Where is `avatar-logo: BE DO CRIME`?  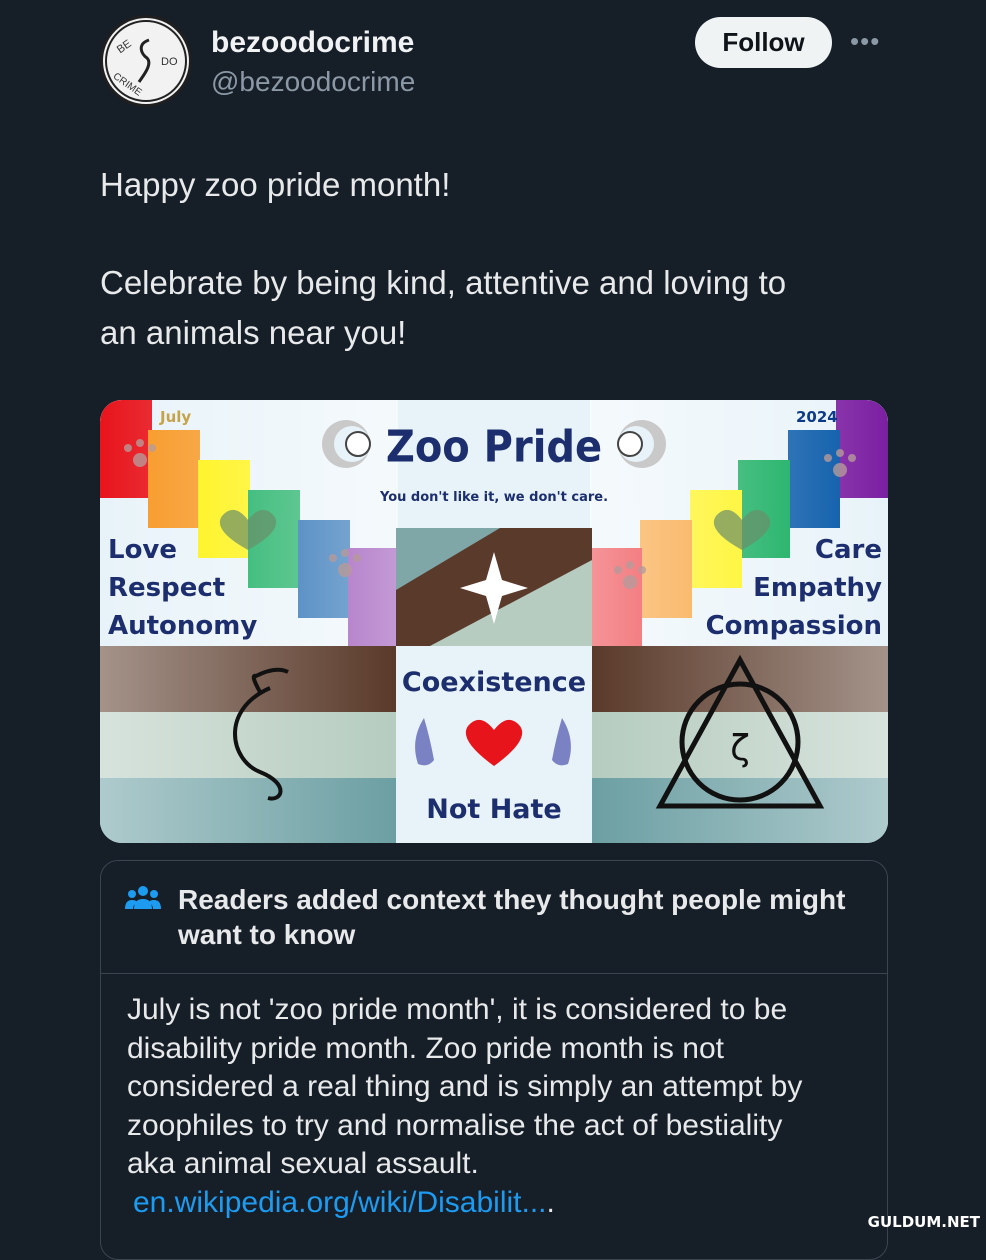 avatar-logo: BE DO CRIME is located at coordinates (146, 61).